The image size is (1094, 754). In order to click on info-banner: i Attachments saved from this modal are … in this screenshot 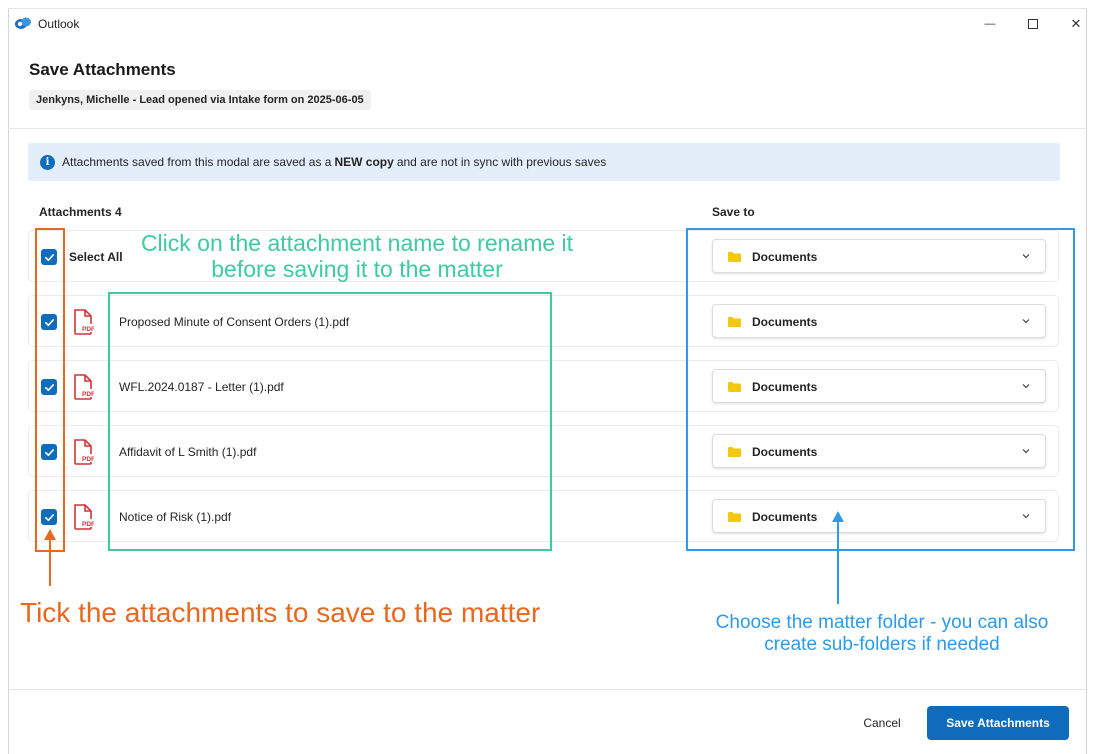, I will do `click(544, 162)`.